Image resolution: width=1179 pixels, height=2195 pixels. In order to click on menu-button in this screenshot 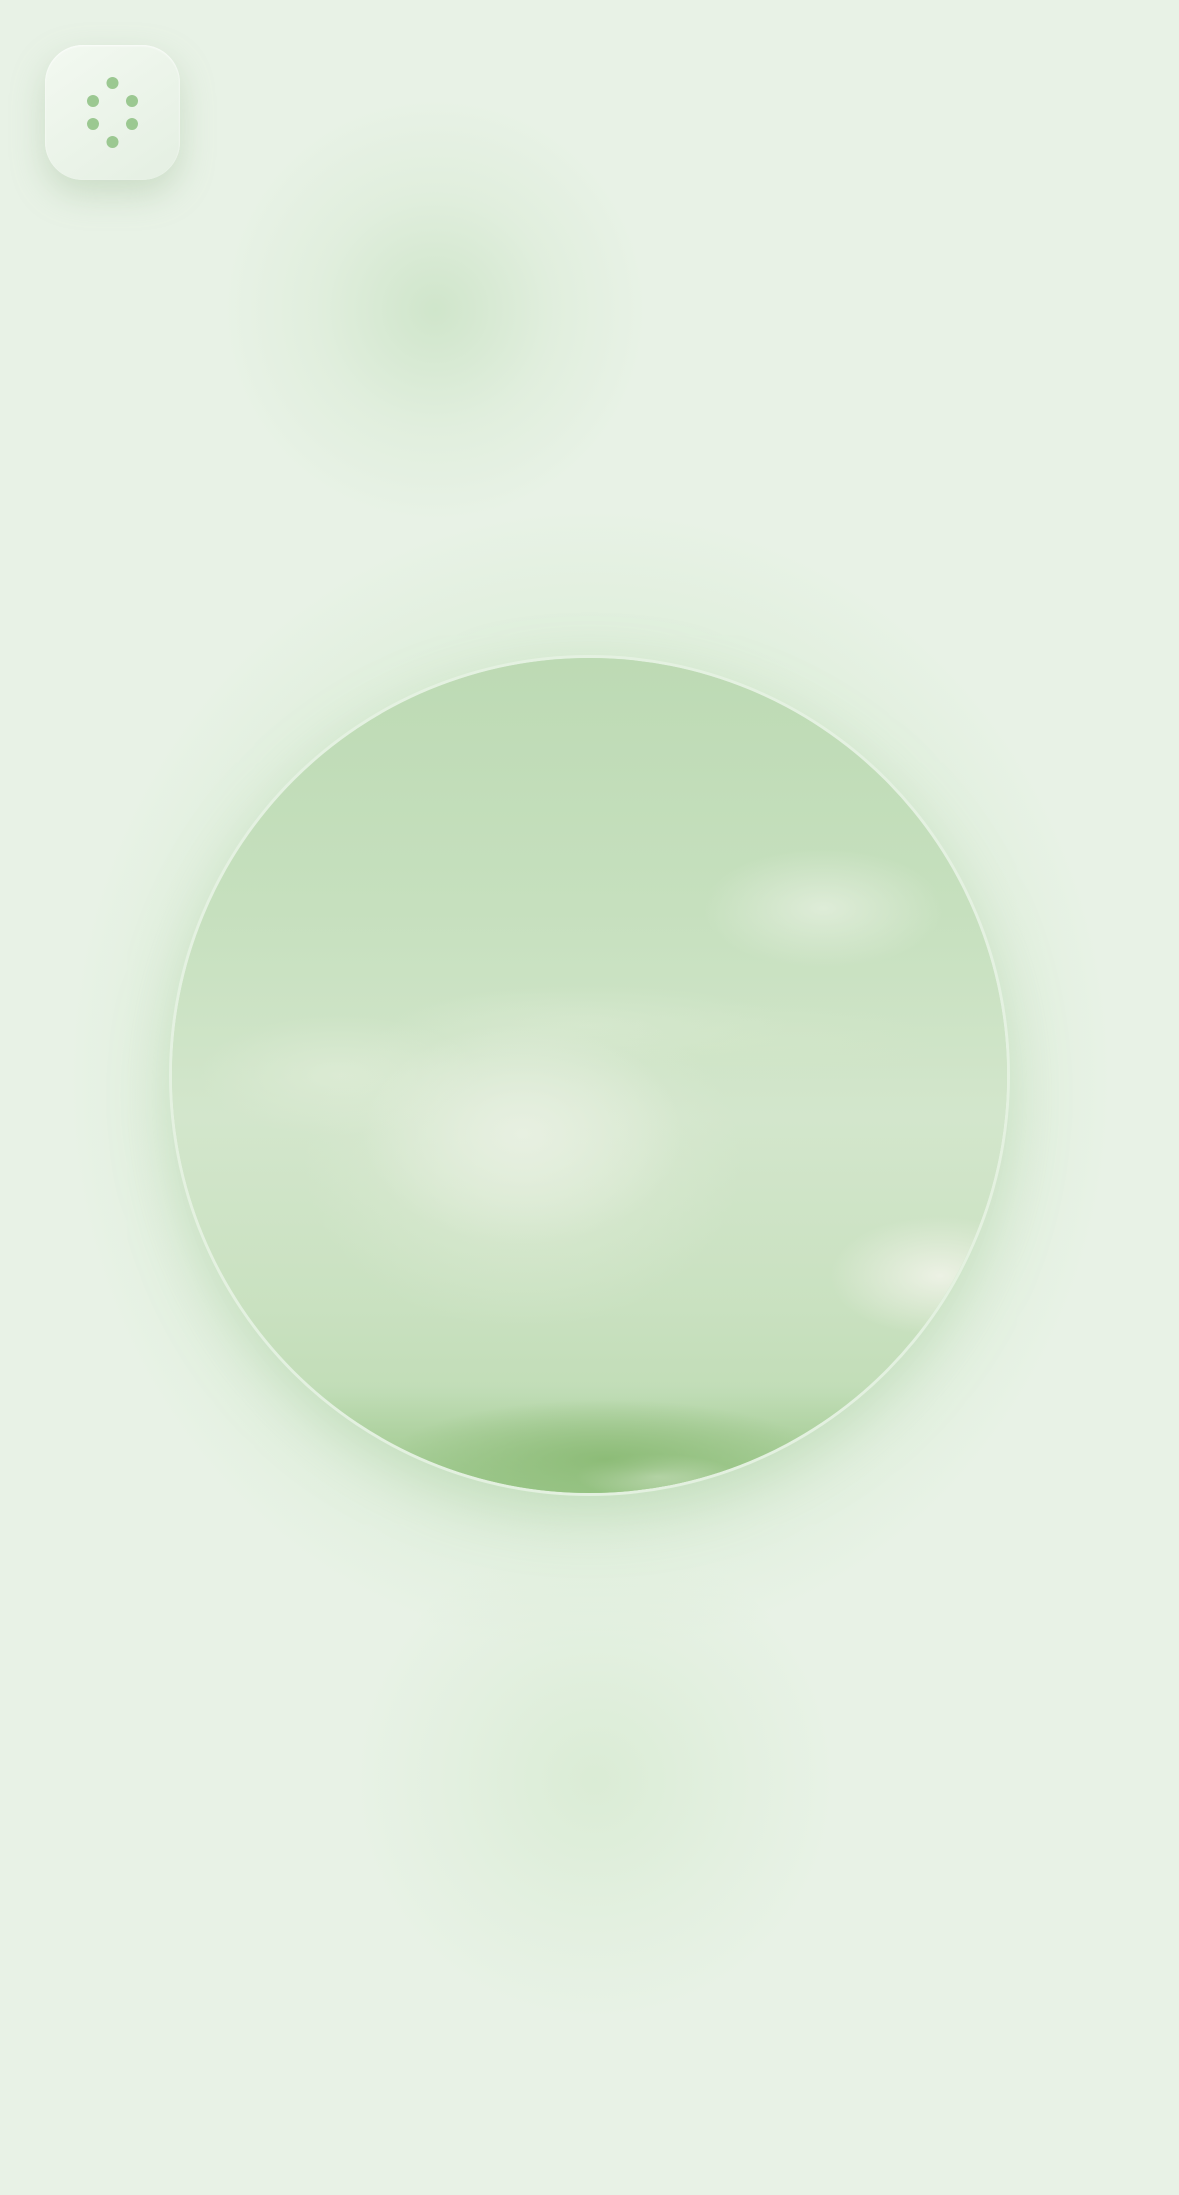, I will do `click(112, 112)`.